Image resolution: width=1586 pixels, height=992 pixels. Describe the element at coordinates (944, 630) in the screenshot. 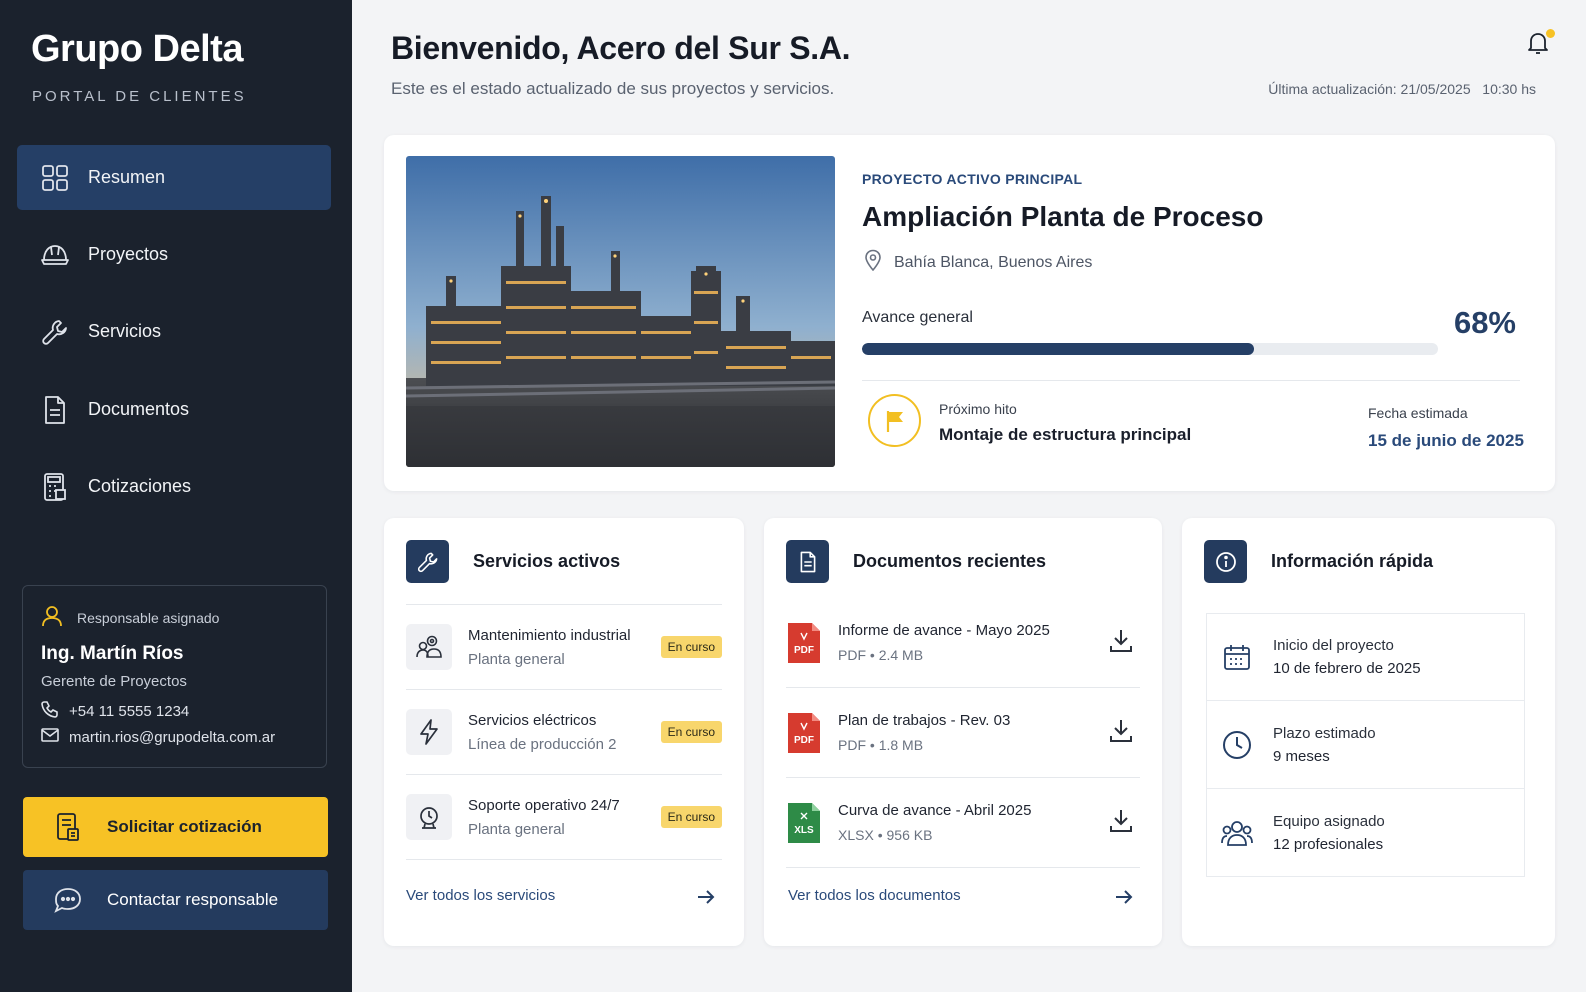

I see `document-title: Informe de avance - Mayo 2025` at that location.